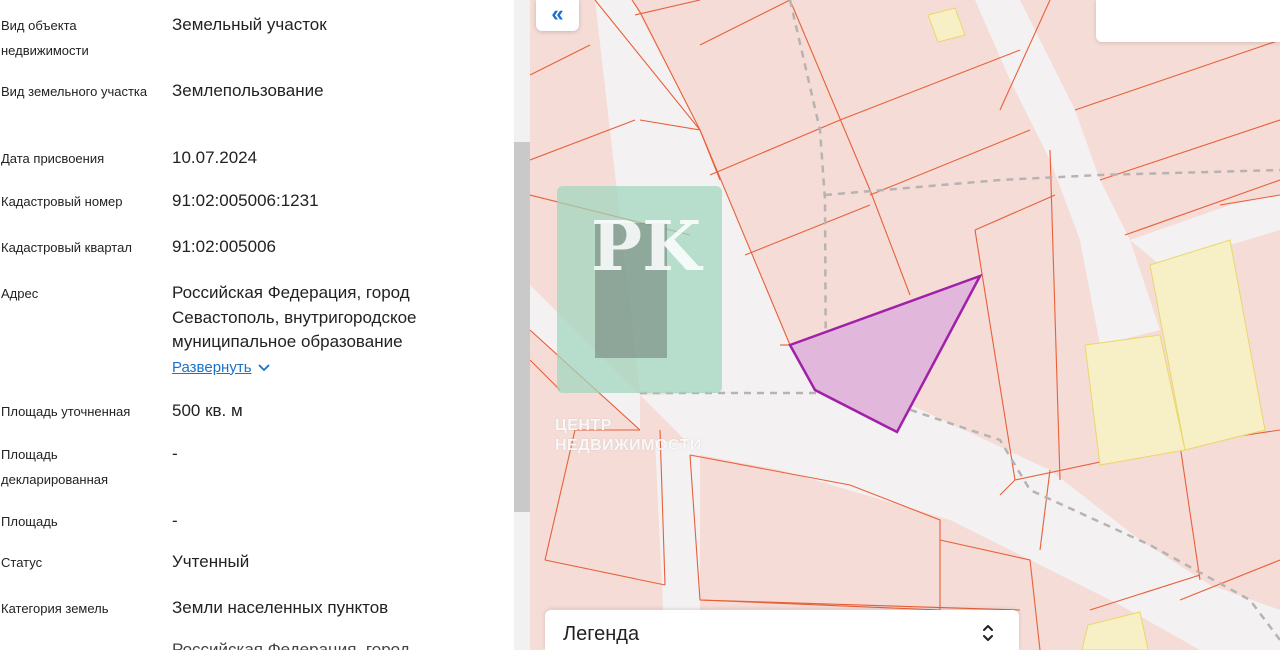 The width and height of the screenshot is (1280, 650). Describe the element at coordinates (55, 467) in the screenshot. I see `detail-label: Площадь декларированная` at that location.